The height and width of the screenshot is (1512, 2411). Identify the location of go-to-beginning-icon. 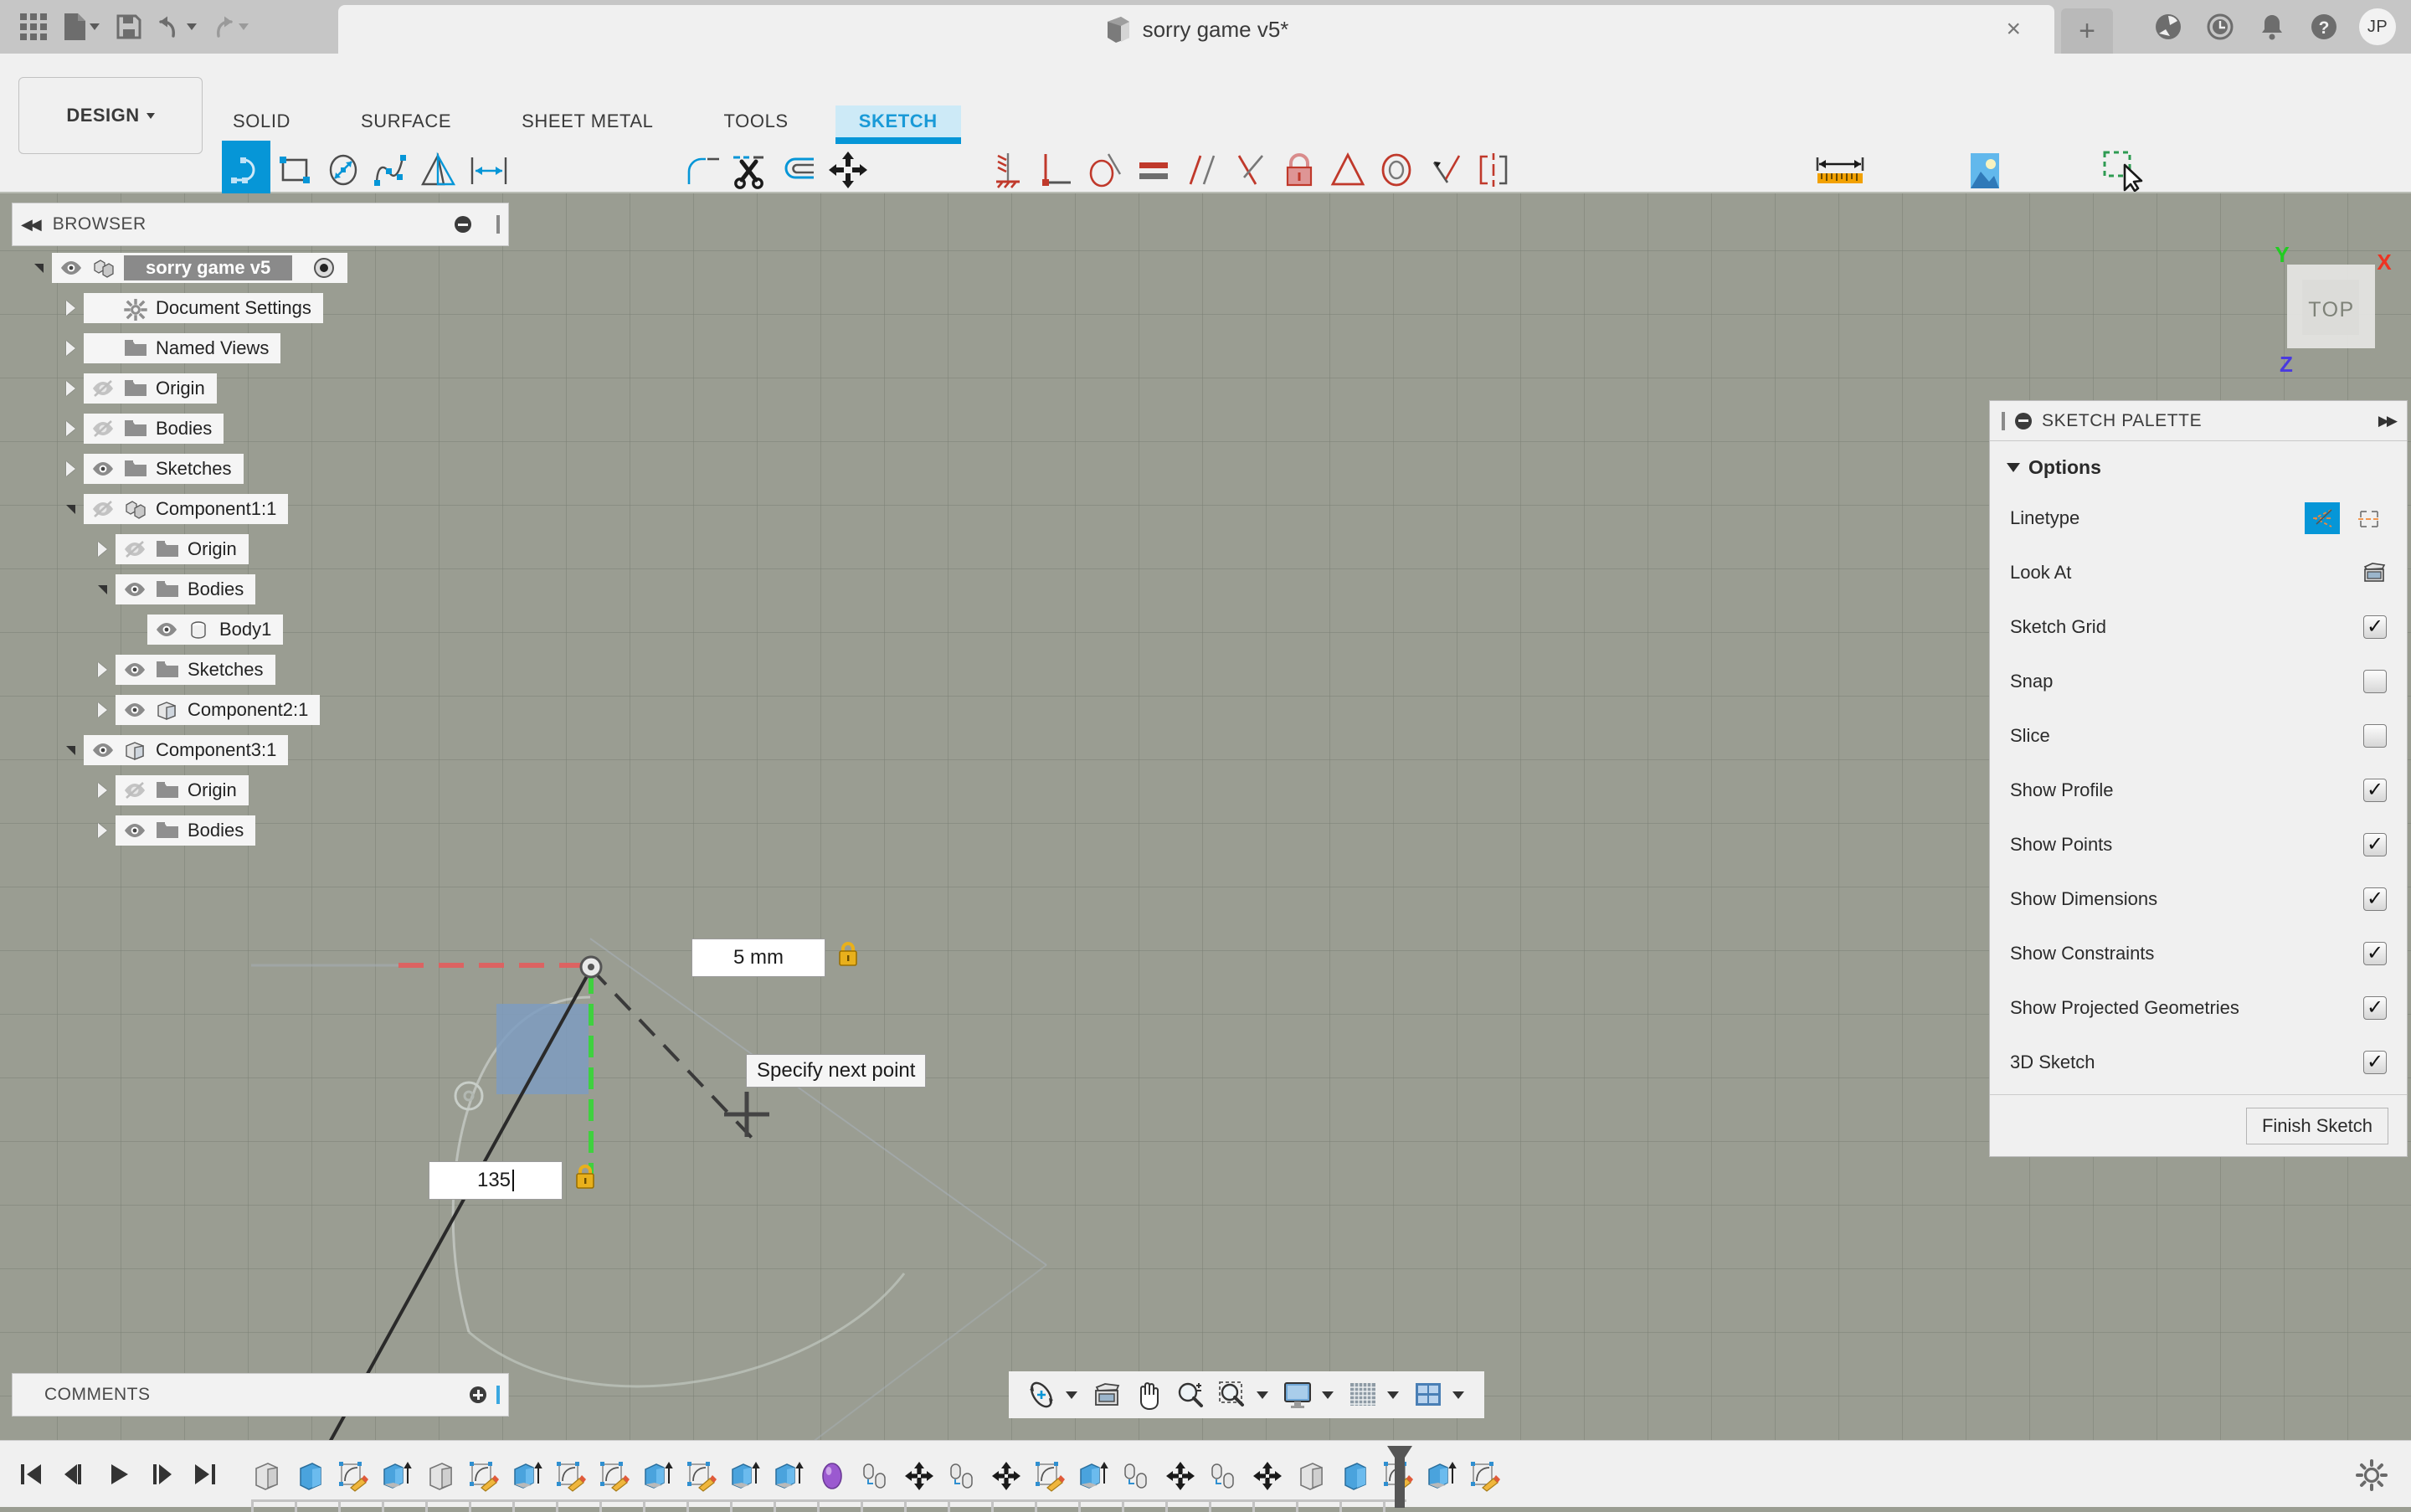
(31, 1474).